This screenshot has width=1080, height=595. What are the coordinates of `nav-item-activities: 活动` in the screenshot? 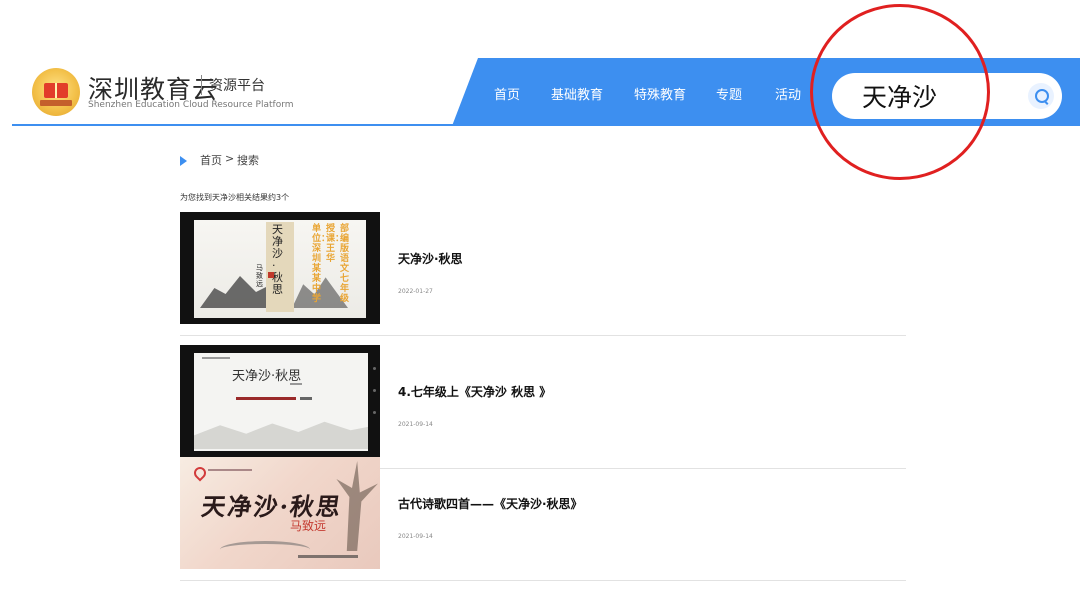 It's located at (788, 94).